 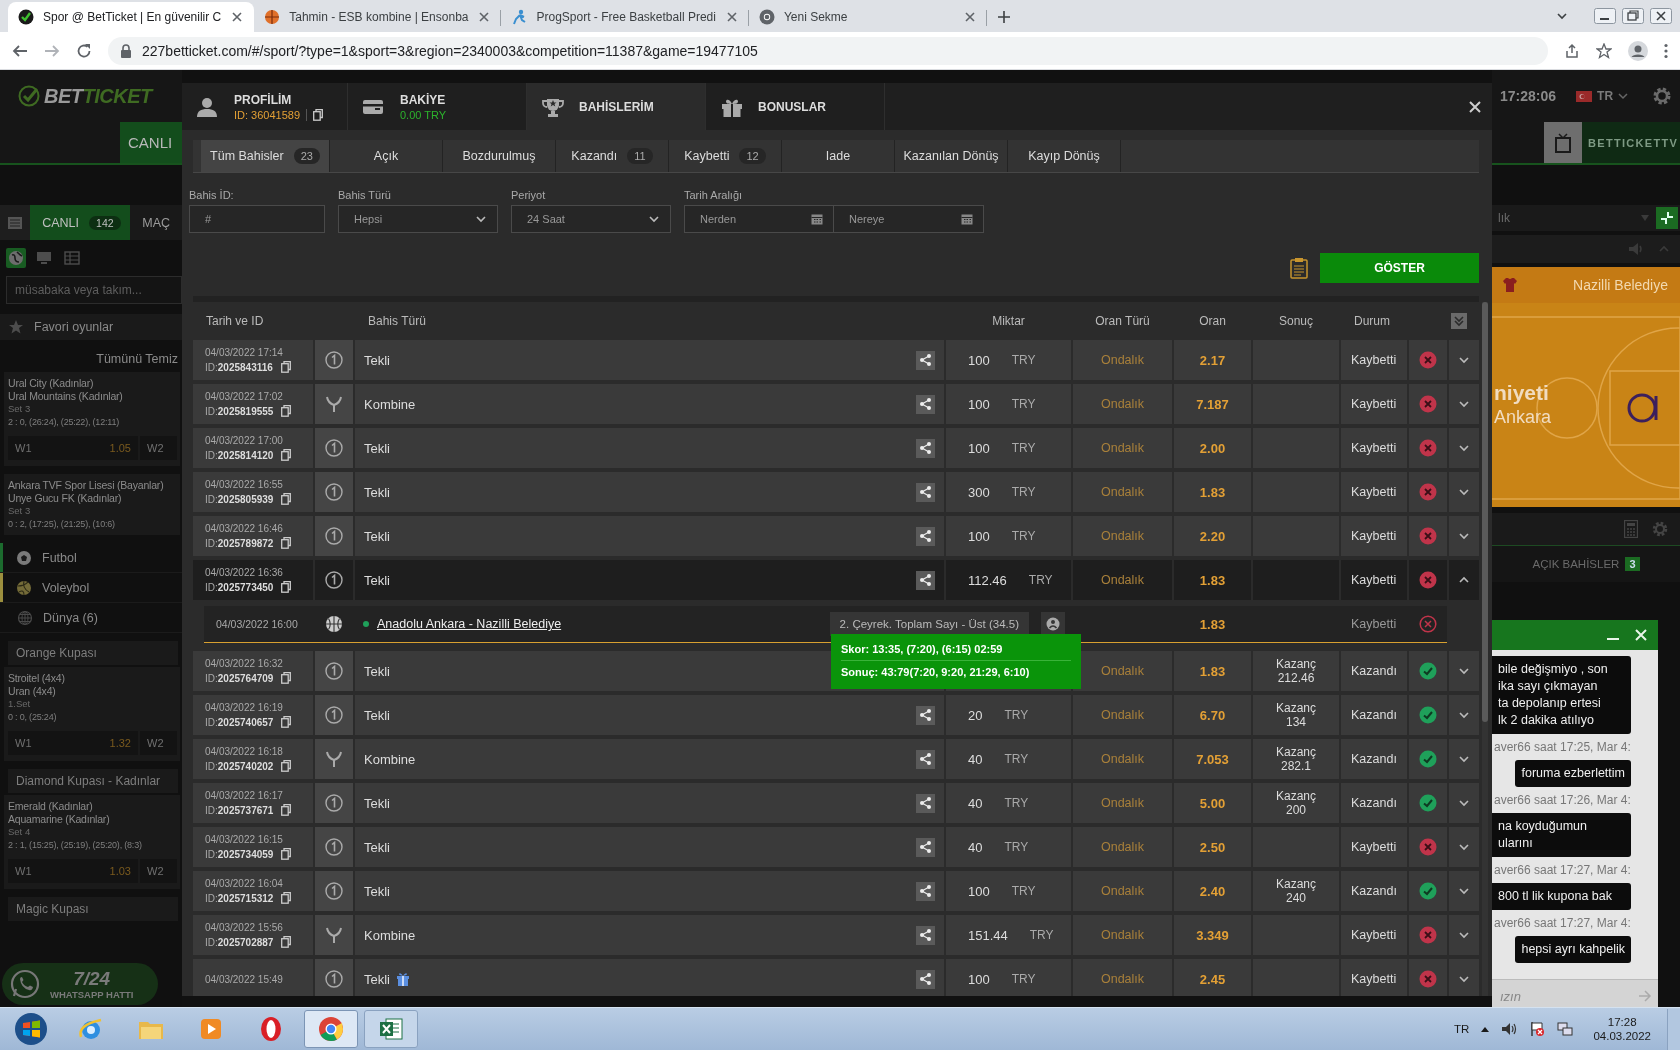 I want to click on network-icon, so click(x=1565, y=1029).